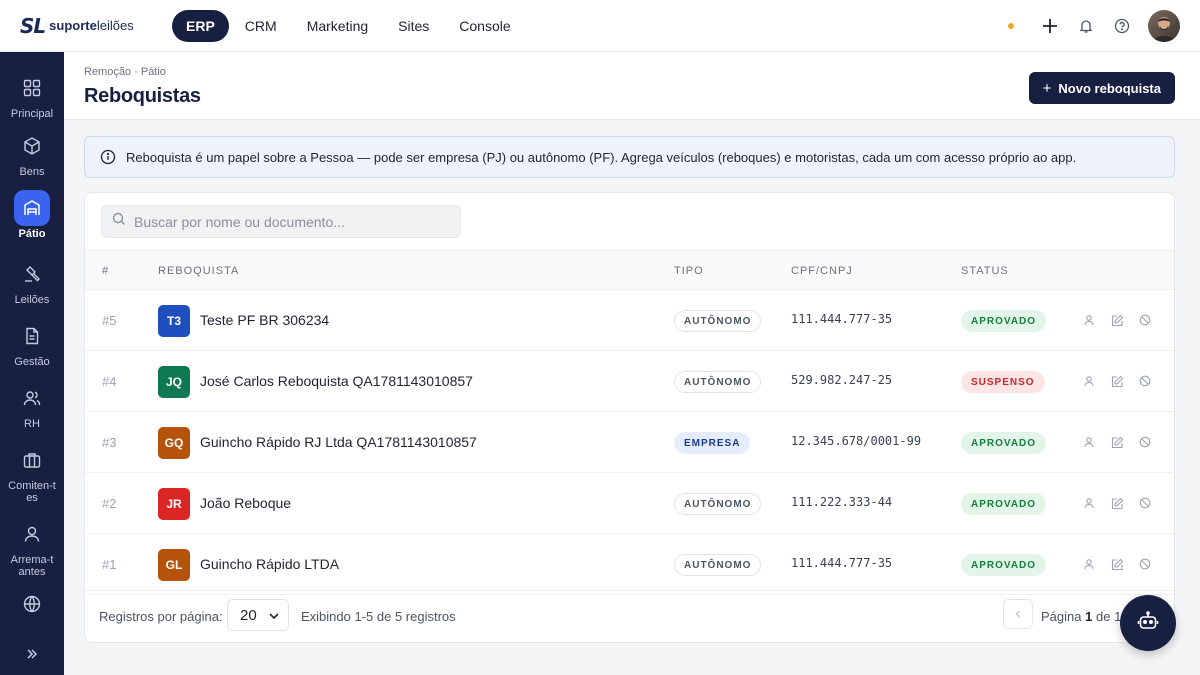  What do you see at coordinates (842, 502) in the screenshot?
I see `document-number: 111.222.333-44` at bounding box center [842, 502].